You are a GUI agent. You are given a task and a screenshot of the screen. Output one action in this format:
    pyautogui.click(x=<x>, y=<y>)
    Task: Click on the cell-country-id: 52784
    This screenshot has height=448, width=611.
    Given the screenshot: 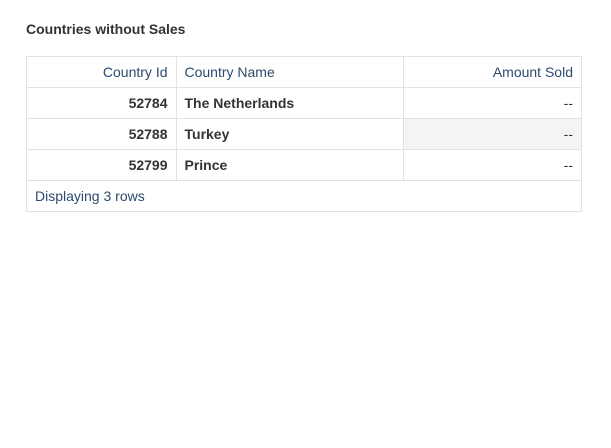 What is the action you would take?
    pyautogui.click(x=102, y=103)
    